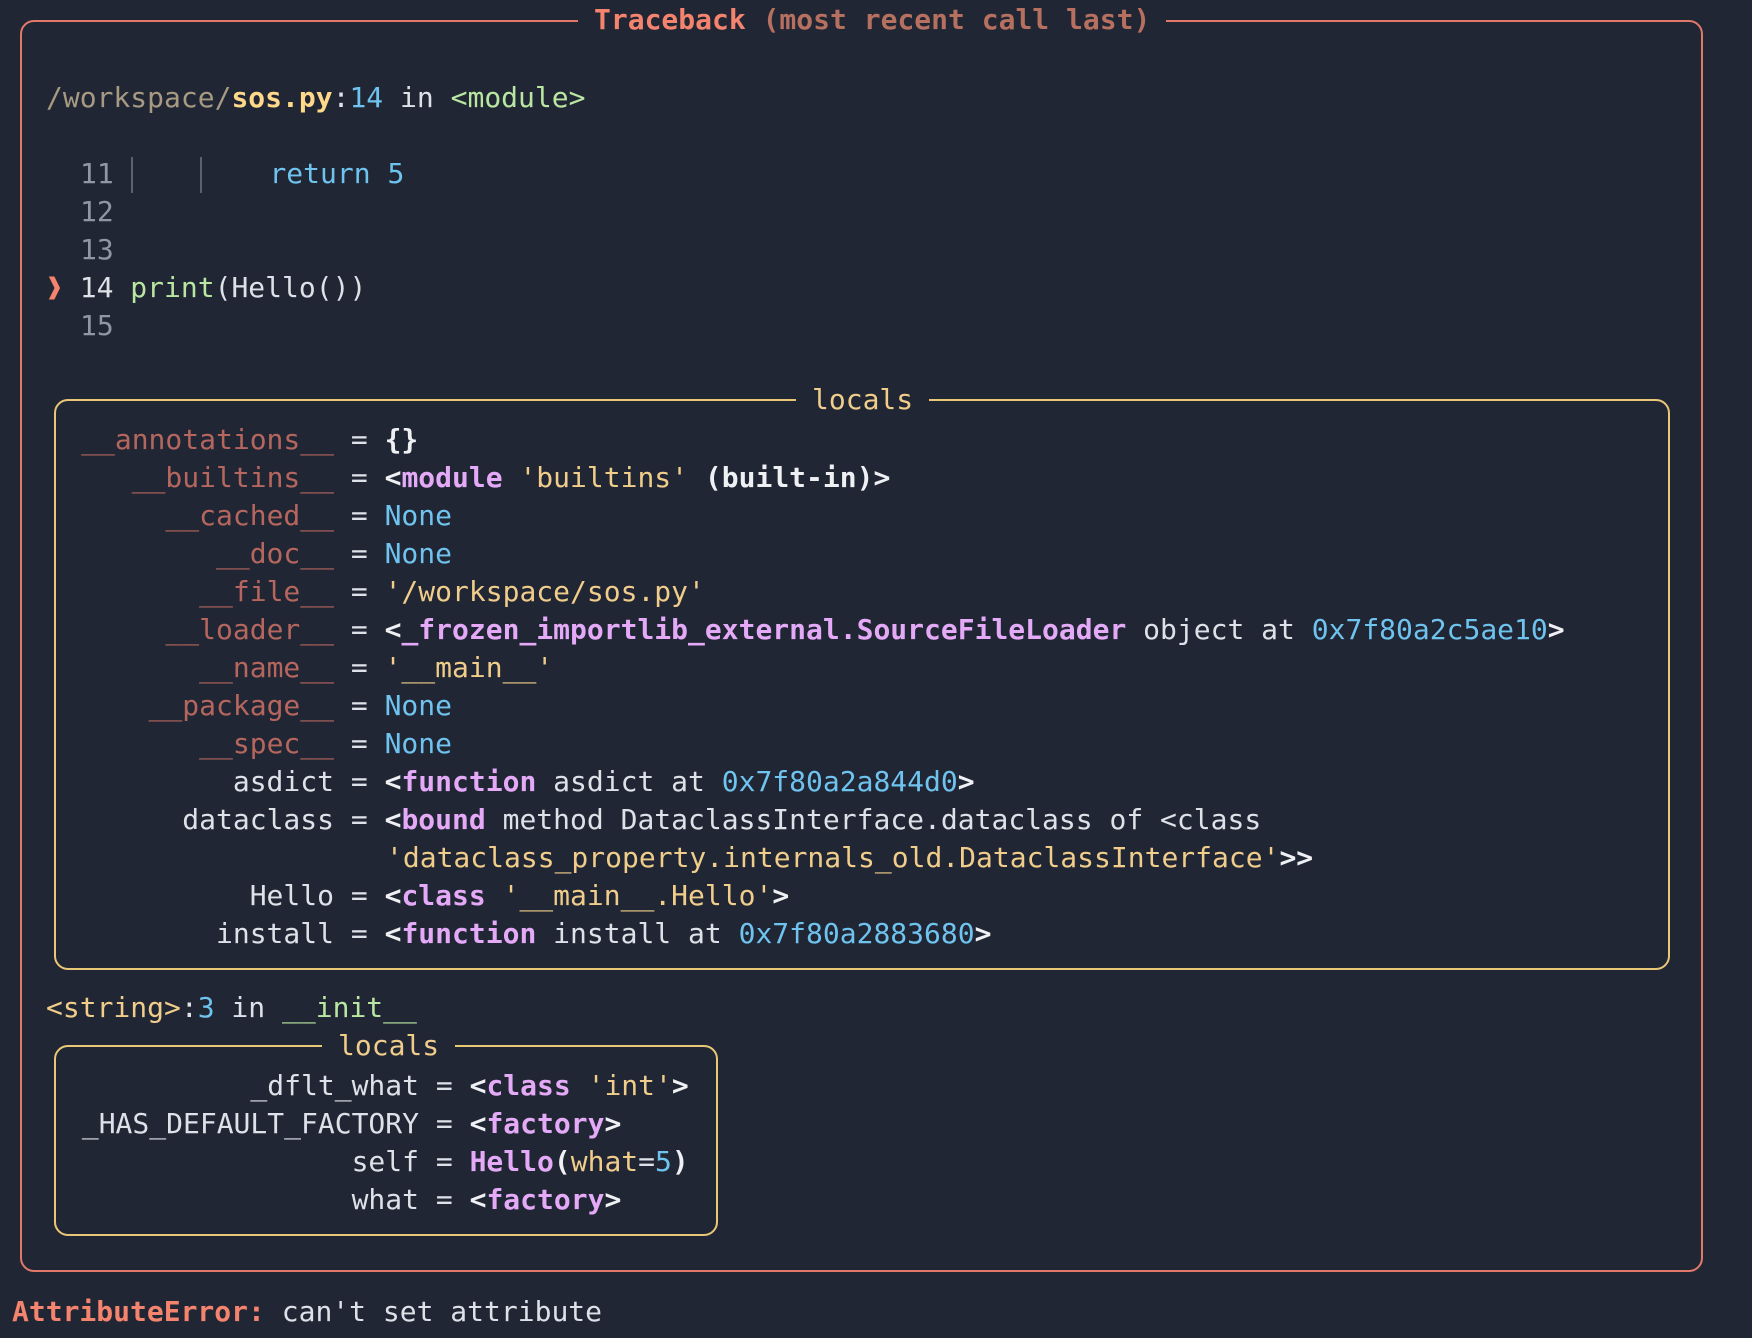 The height and width of the screenshot is (1338, 1752). What do you see at coordinates (96, 287) in the screenshot?
I see `line-number: 14` at bounding box center [96, 287].